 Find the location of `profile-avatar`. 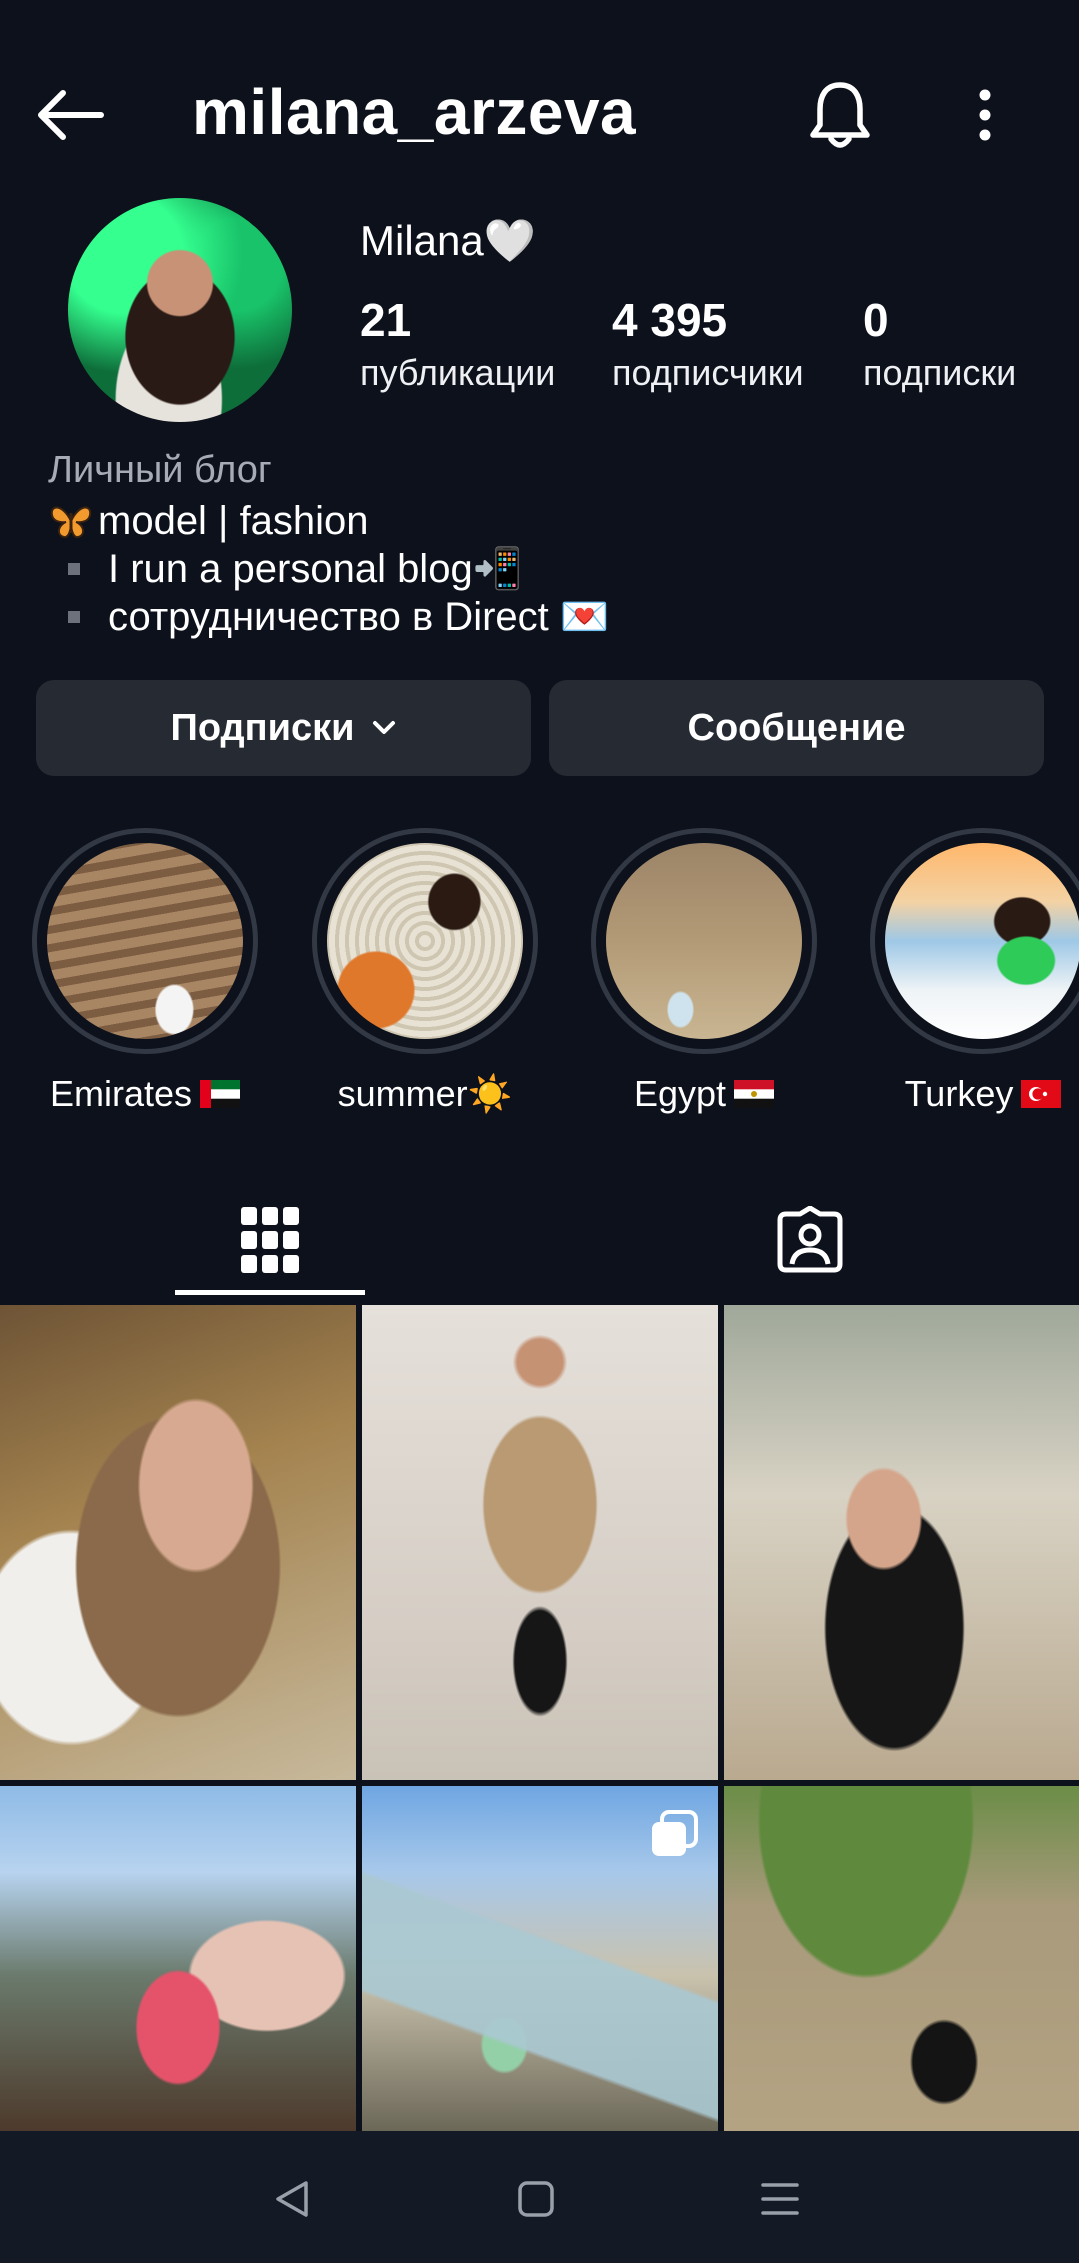

profile-avatar is located at coordinates (180, 310).